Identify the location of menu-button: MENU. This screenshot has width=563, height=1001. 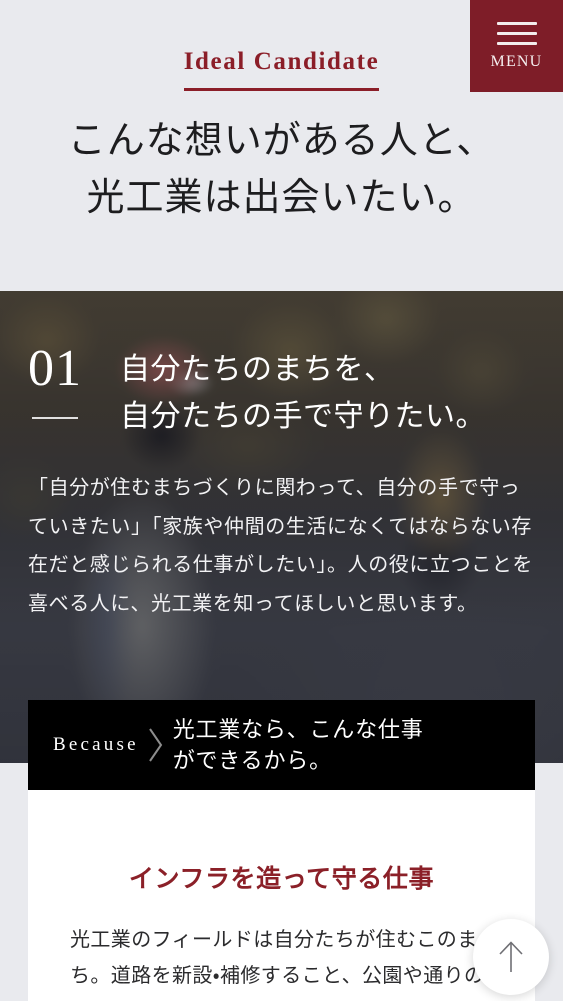
(516, 46).